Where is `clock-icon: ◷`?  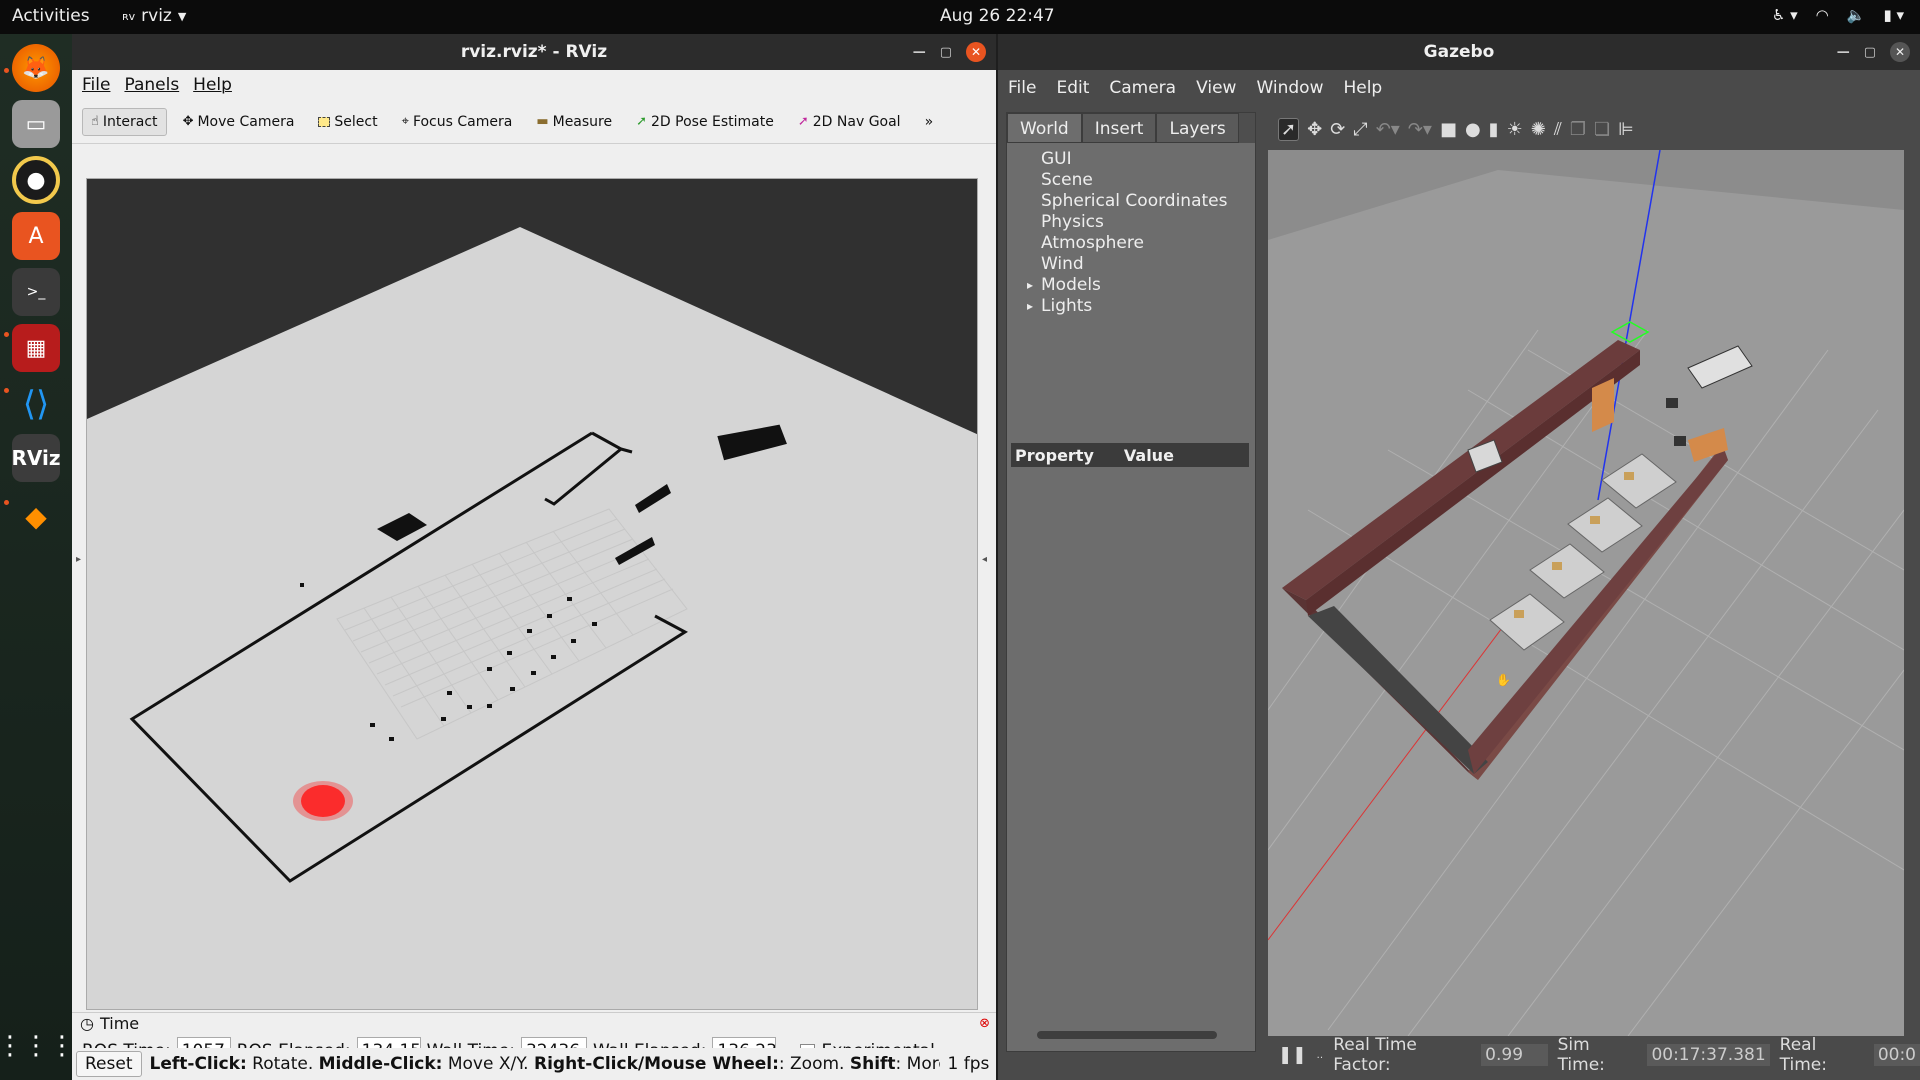 clock-icon: ◷ is located at coordinates (87, 1023).